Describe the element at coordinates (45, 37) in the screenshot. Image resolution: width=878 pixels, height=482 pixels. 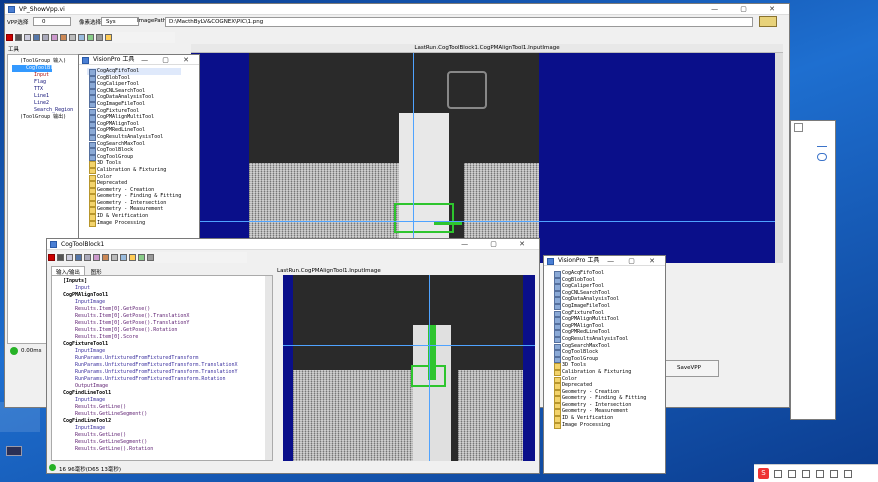
I see `cut-icon` at that location.